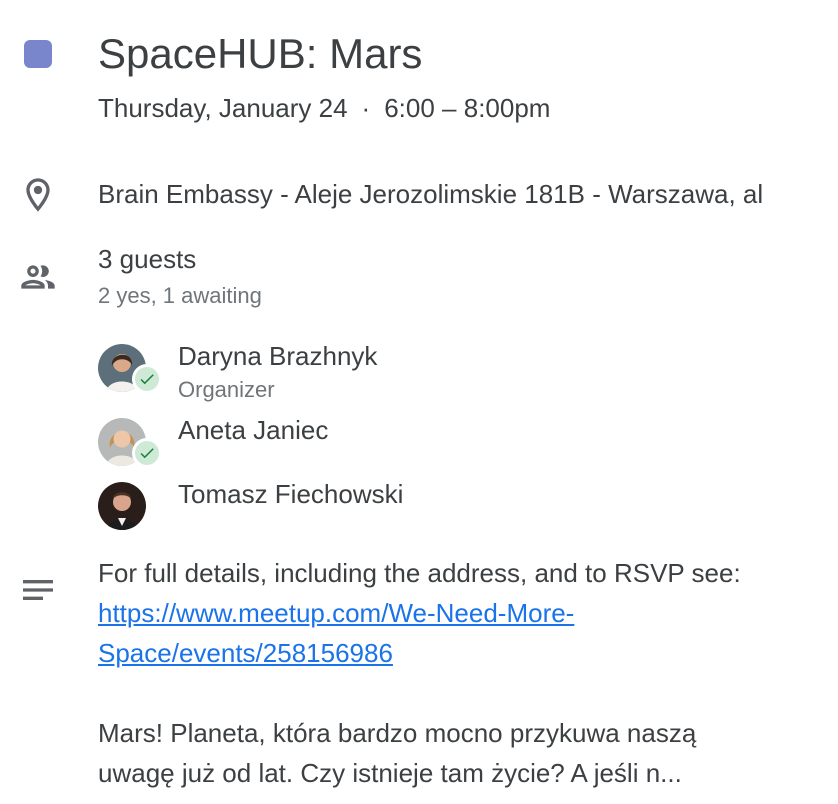 This screenshot has height=804, width=838. Describe the element at coordinates (223, 108) in the screenshot. I see `event-date: Thursday, January 24` at that location.